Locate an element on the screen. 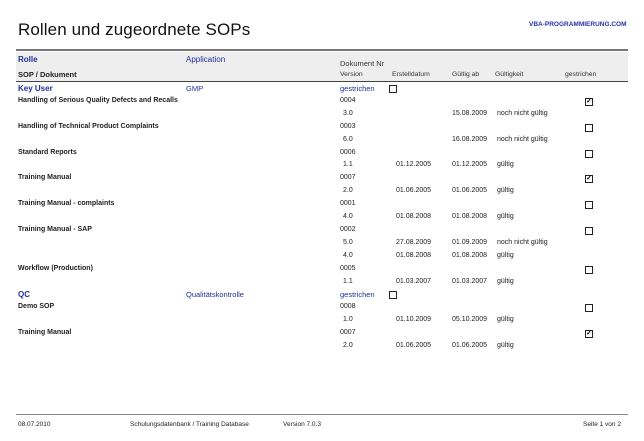  erstelldatum-value: 01.12.2005 is located at coordinates (414, 165).